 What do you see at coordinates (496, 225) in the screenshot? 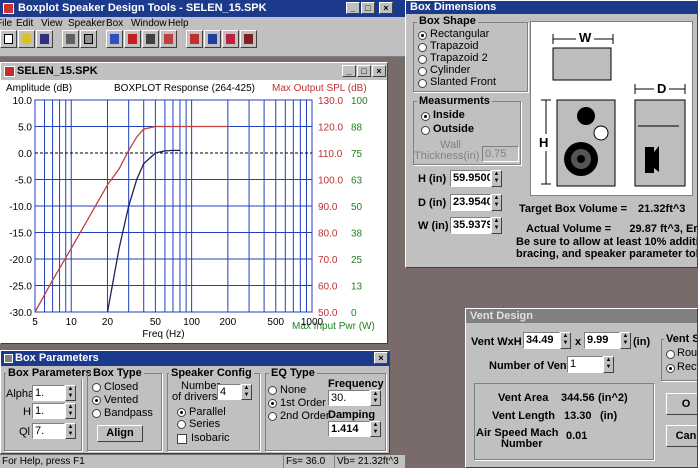
I see `w-in-spinner: ▲ ▼` at bounding box center [496, 225].